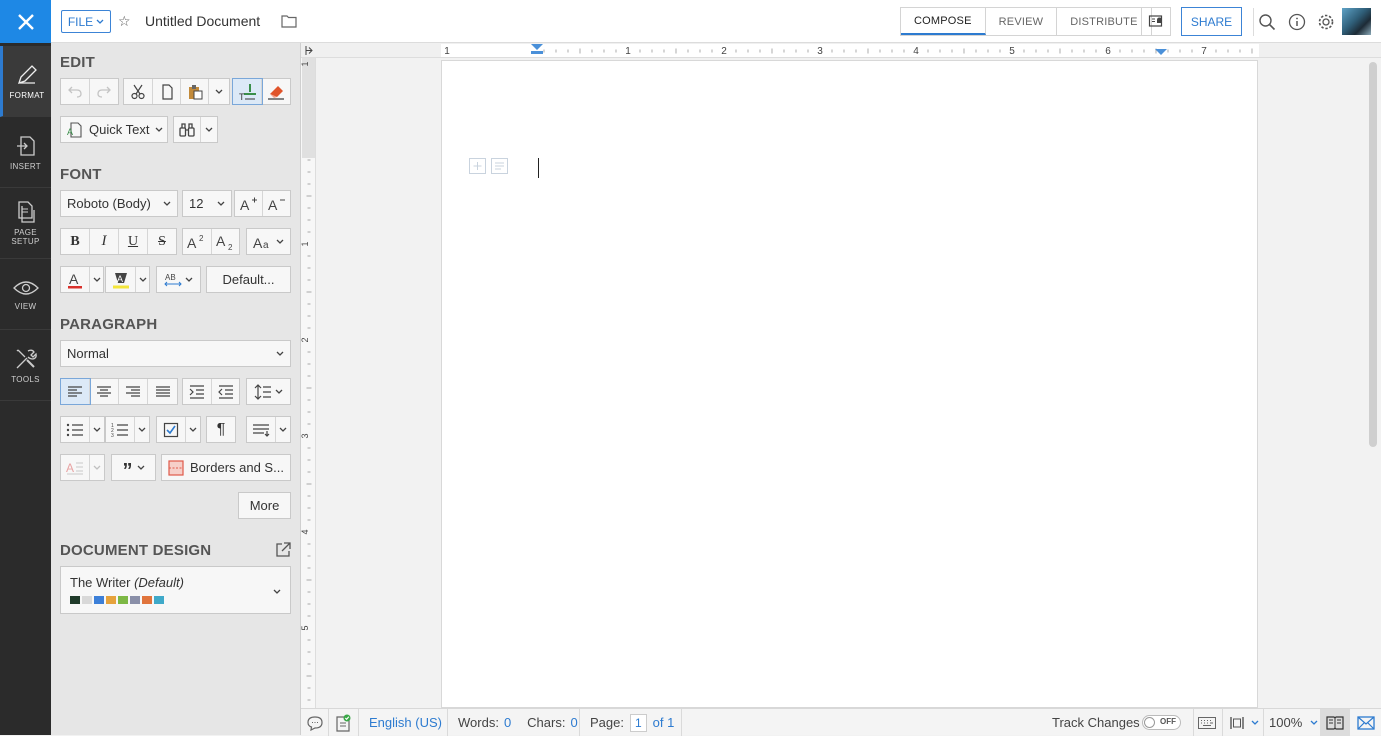  I want to click on paragraph-spacing-button, so click(261, 429).